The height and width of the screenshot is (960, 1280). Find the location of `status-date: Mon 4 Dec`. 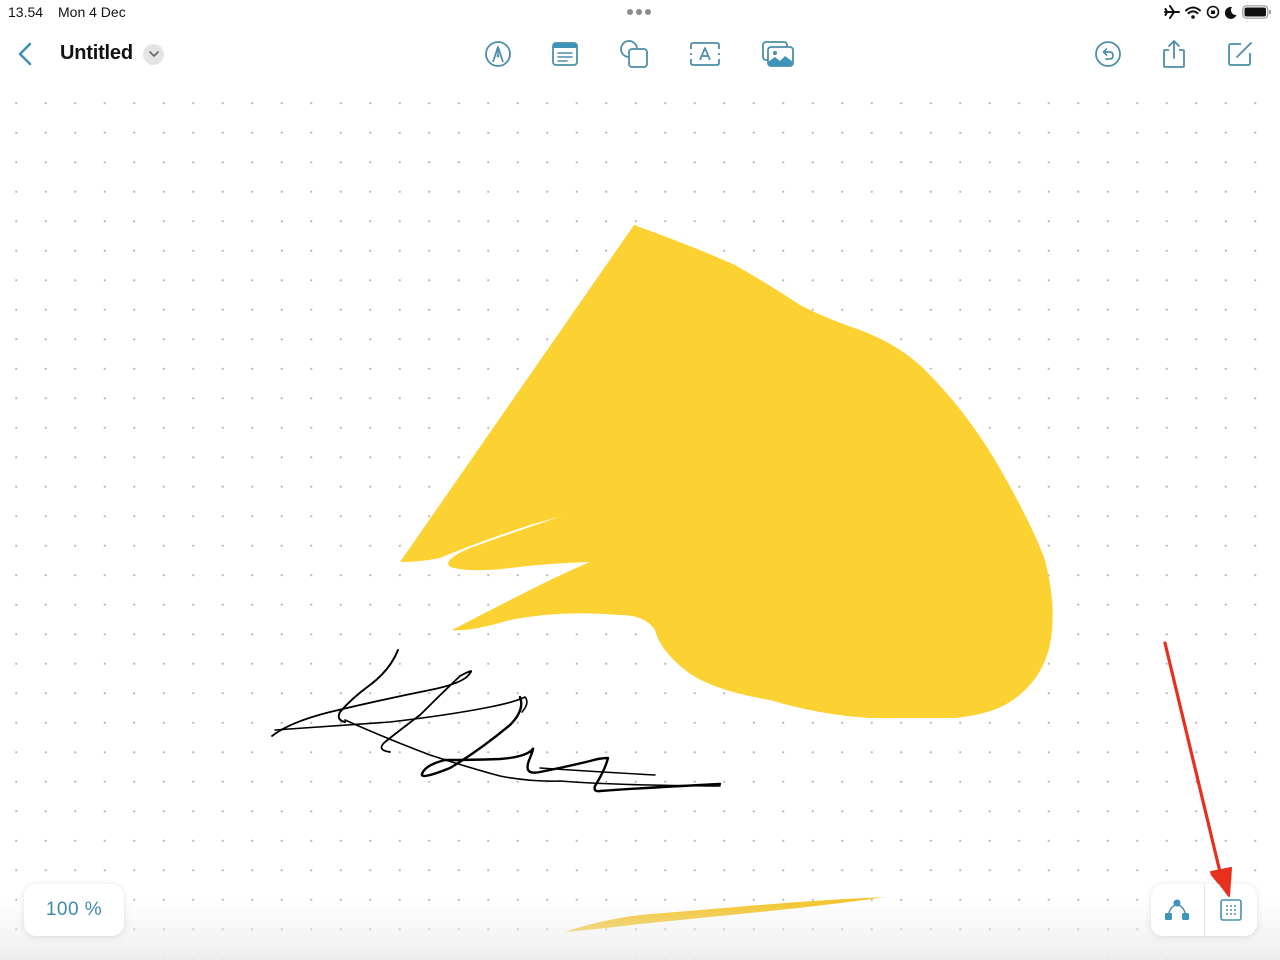

status-date: Mon 4 Dec is located at coordinates (92, 12).